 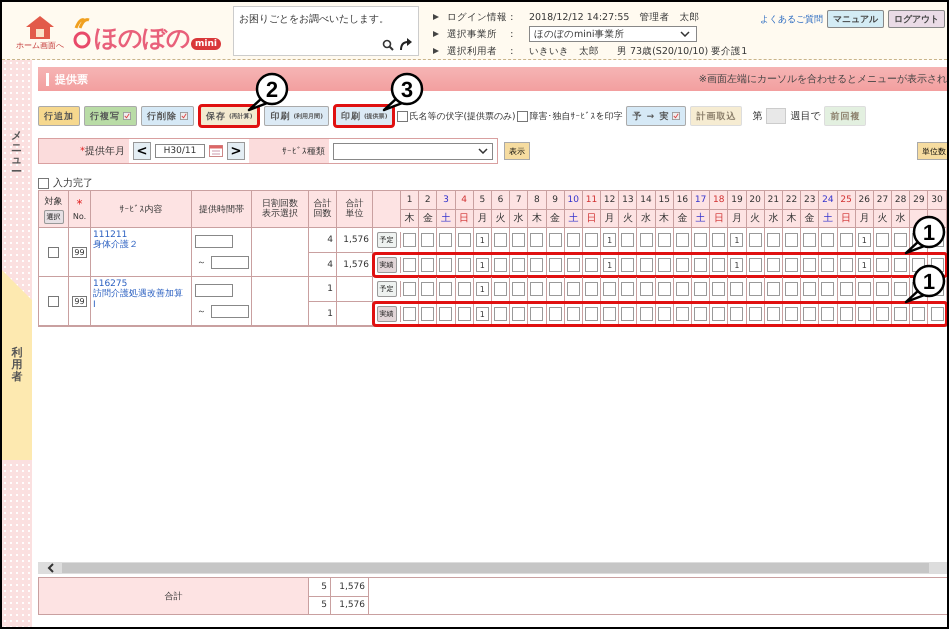 What do you see at coordinates (492, 183) in the screenshot?
I see `complete-checkbox: 入力完了` at bounding box center [492, 183].